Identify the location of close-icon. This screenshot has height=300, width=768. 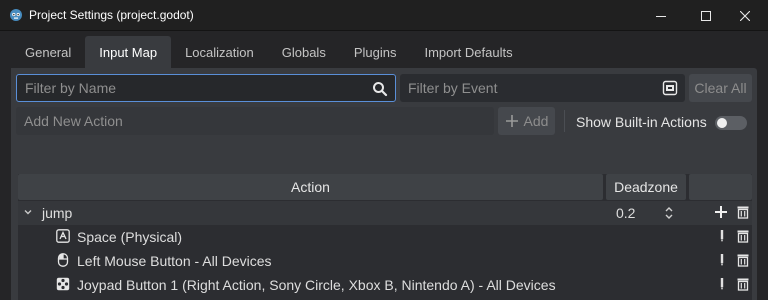
(745, 15).